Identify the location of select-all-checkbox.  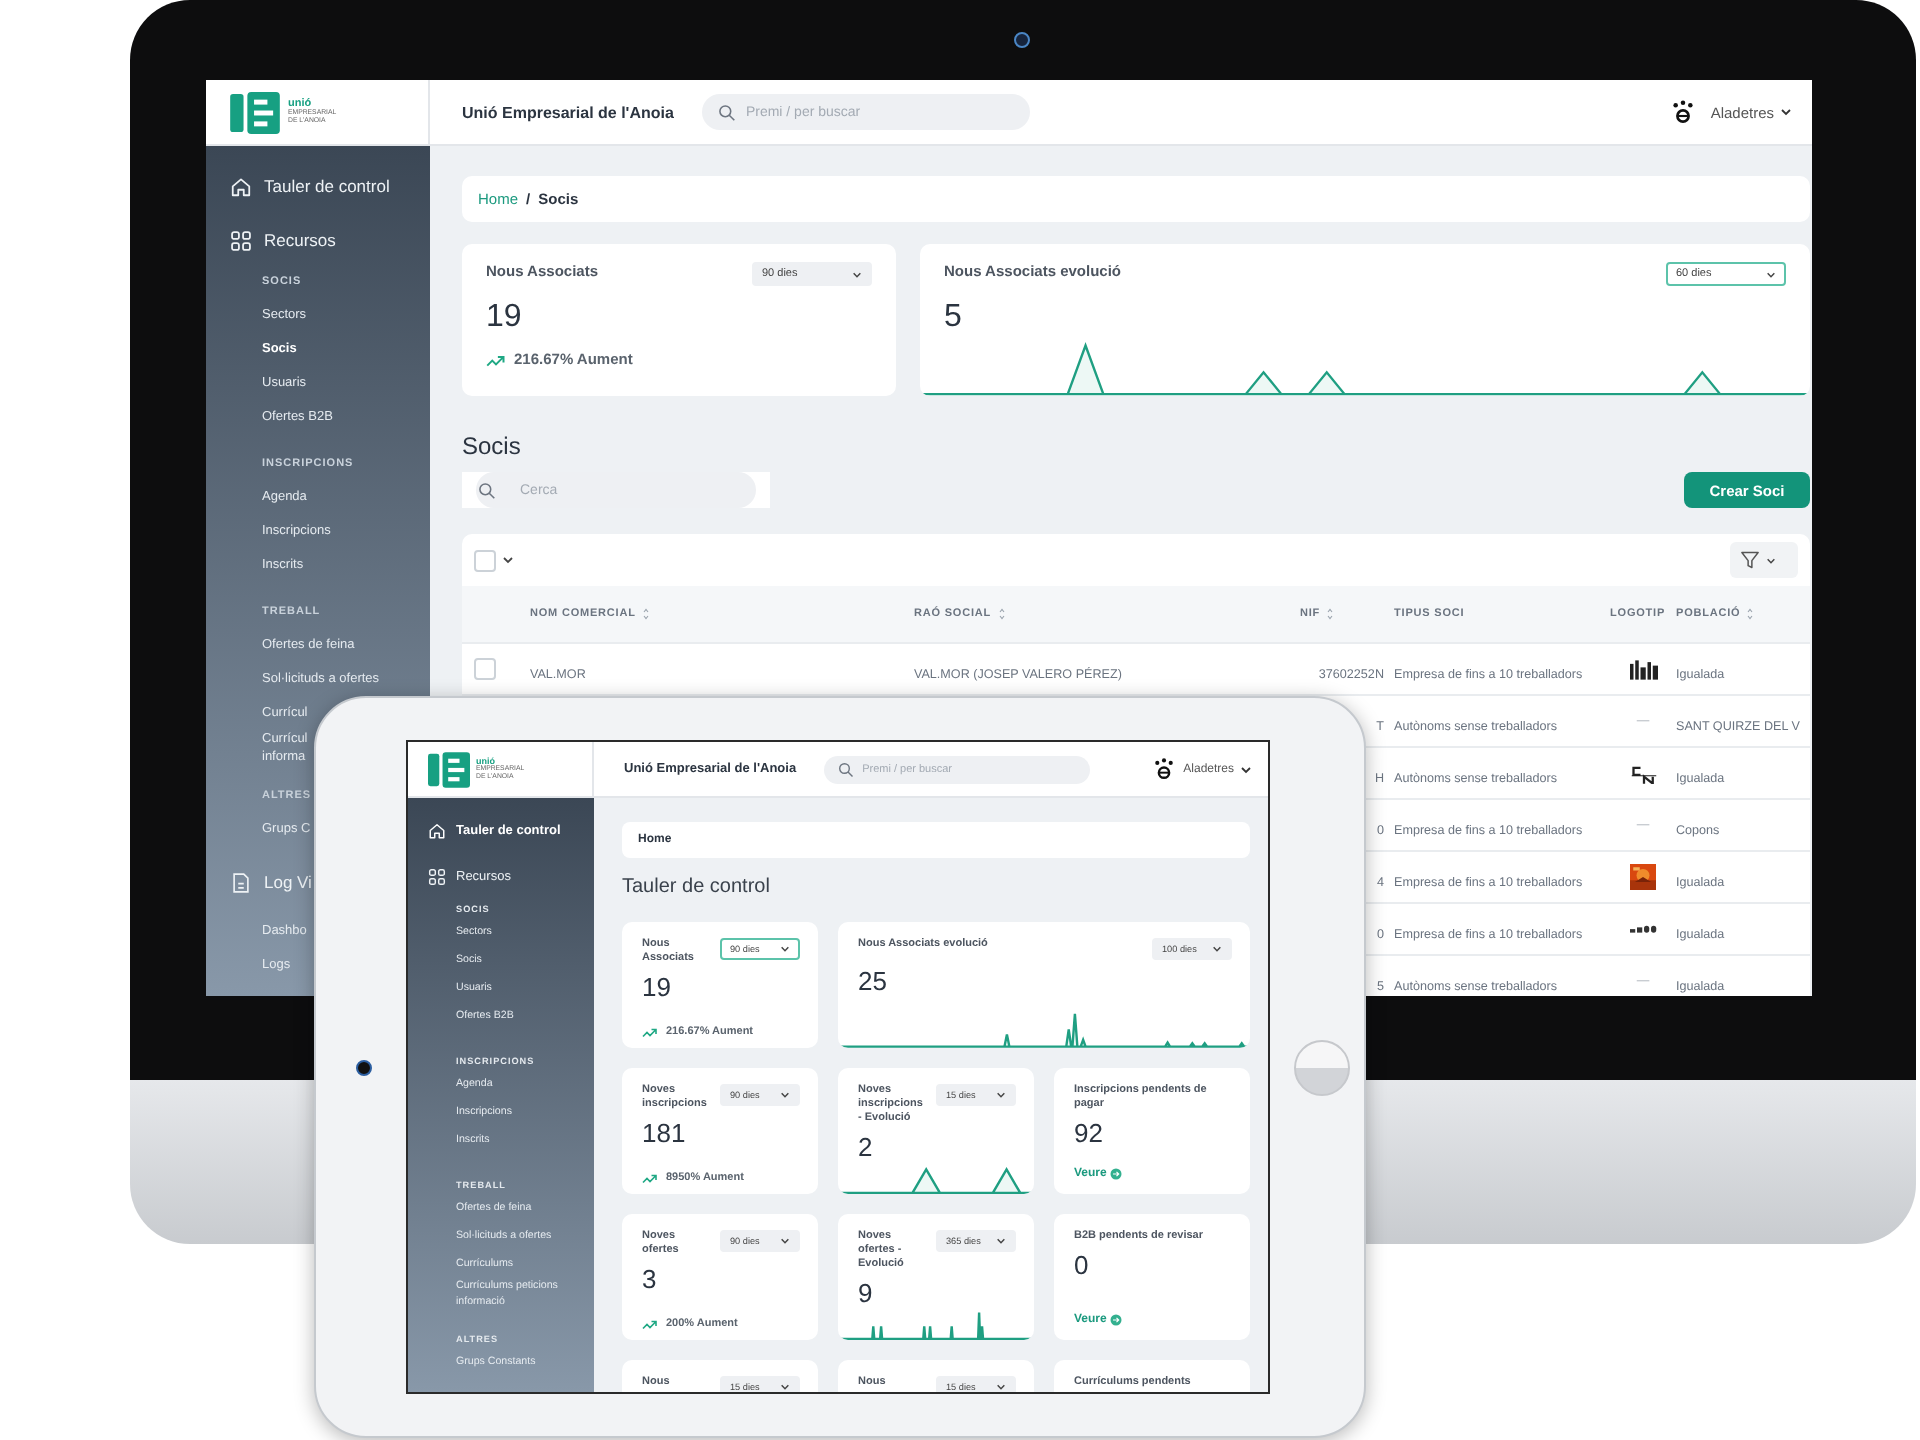
(485, 560).